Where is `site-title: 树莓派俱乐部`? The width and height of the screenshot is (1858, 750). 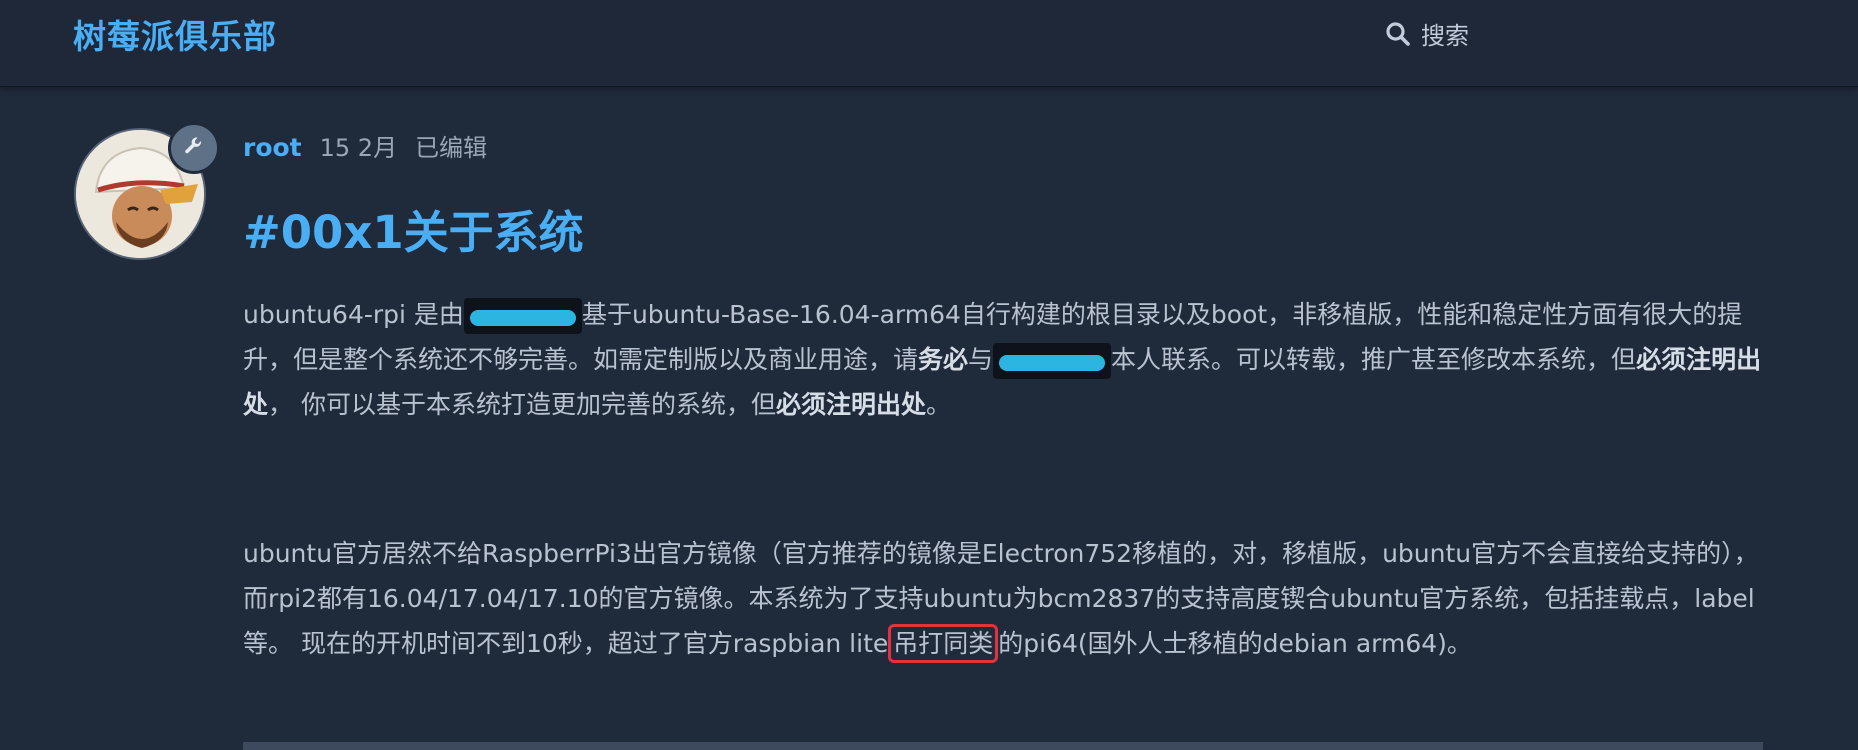
site-title: 树莓派俱乐部 is located at coordinates (175, 34).